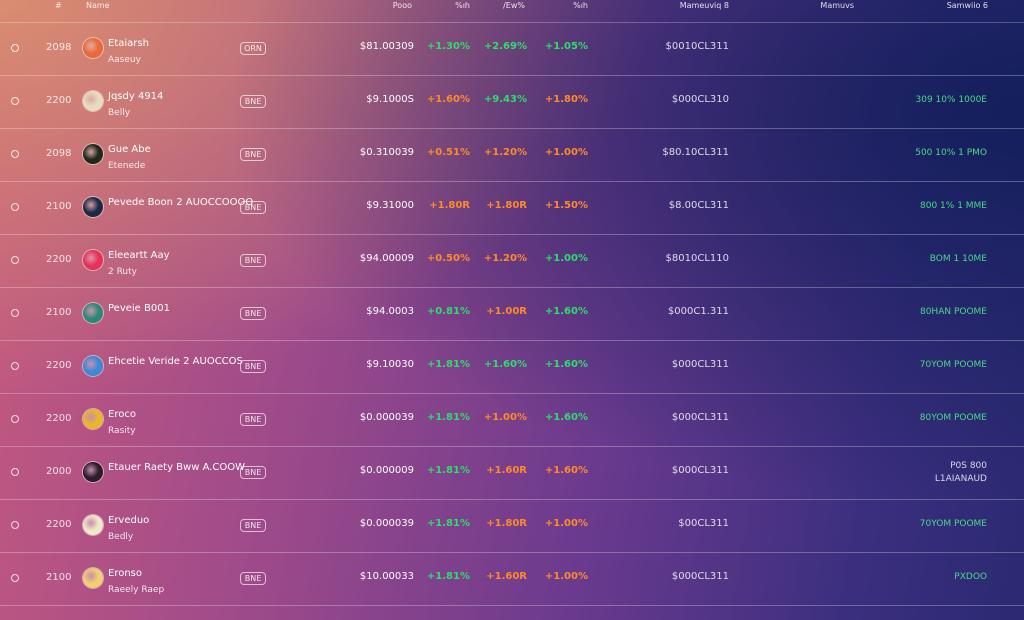 The image size is (1024, 620). Describe the element at coordinates (386, 46) in the screenshot. I see `price-value: $81.00309` at that location.